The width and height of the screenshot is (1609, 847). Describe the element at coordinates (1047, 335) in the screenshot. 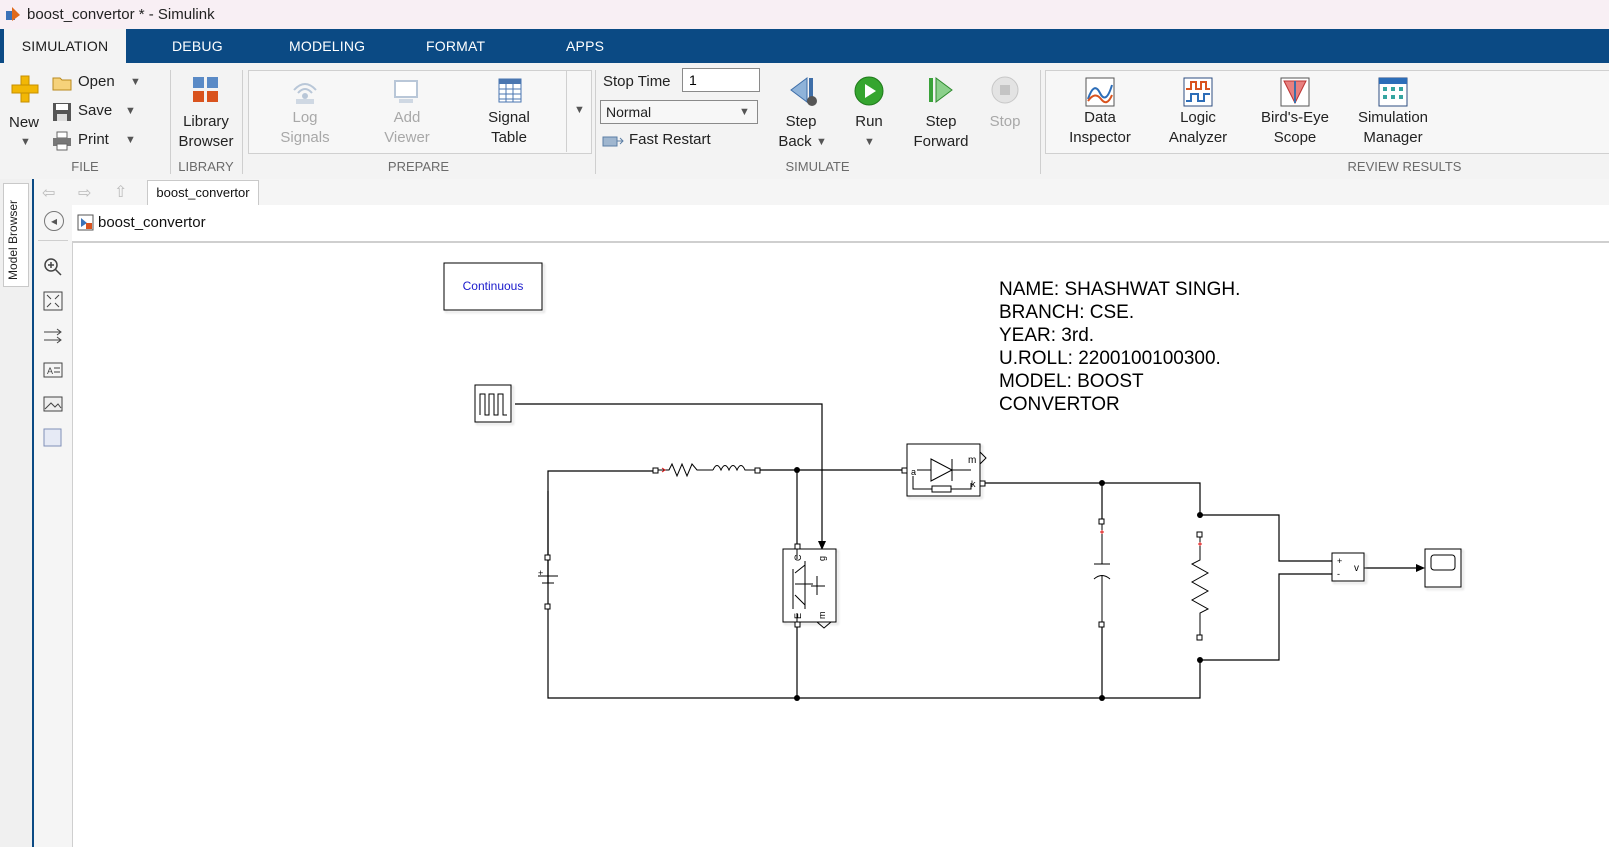

I see `info-year: YEAR: 3rd.` at that location.